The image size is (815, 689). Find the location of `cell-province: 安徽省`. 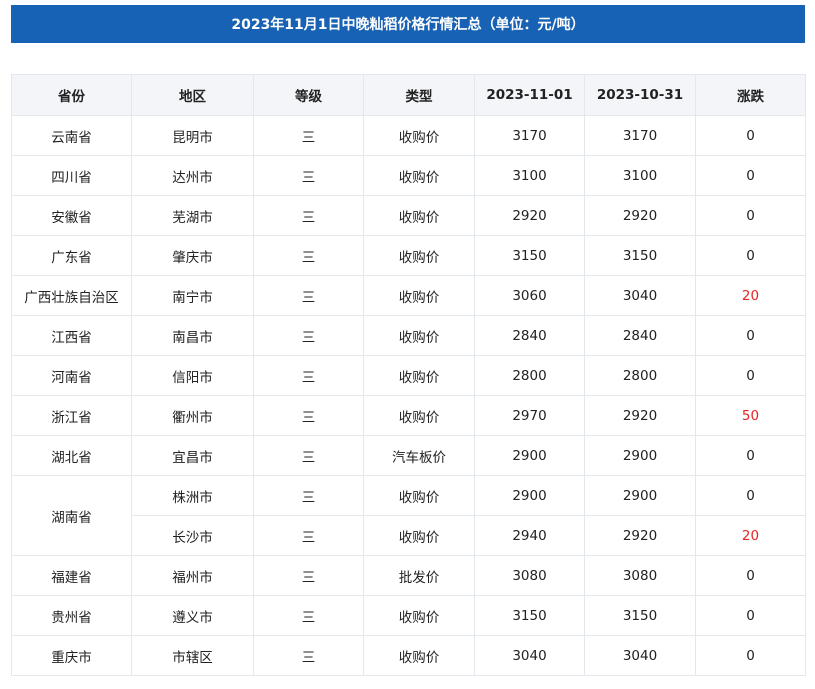

cell-province: 安徽省 is located at coordinates (71, 215).